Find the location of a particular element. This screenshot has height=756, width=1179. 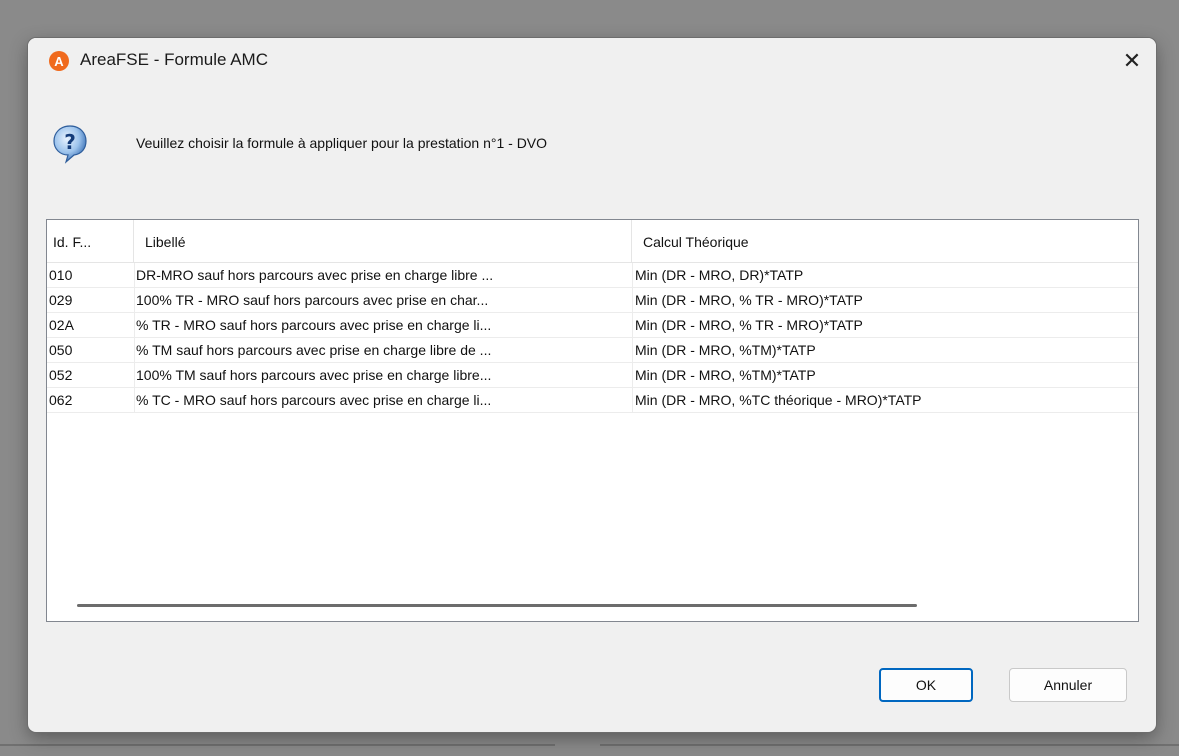

cell-id: 052 is located at coordinates (61, 375).